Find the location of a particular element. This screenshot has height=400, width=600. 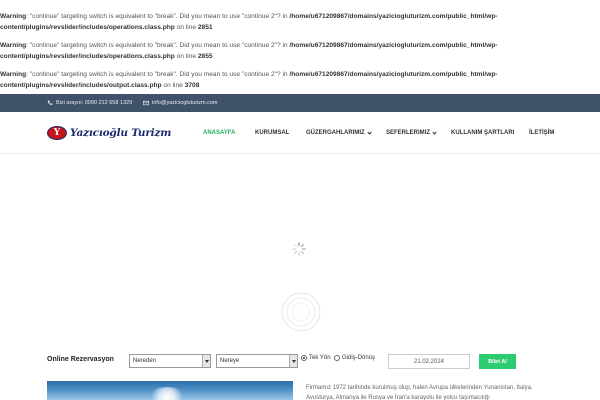

from-select-value: Nereden is located at coordinates (145, 361).